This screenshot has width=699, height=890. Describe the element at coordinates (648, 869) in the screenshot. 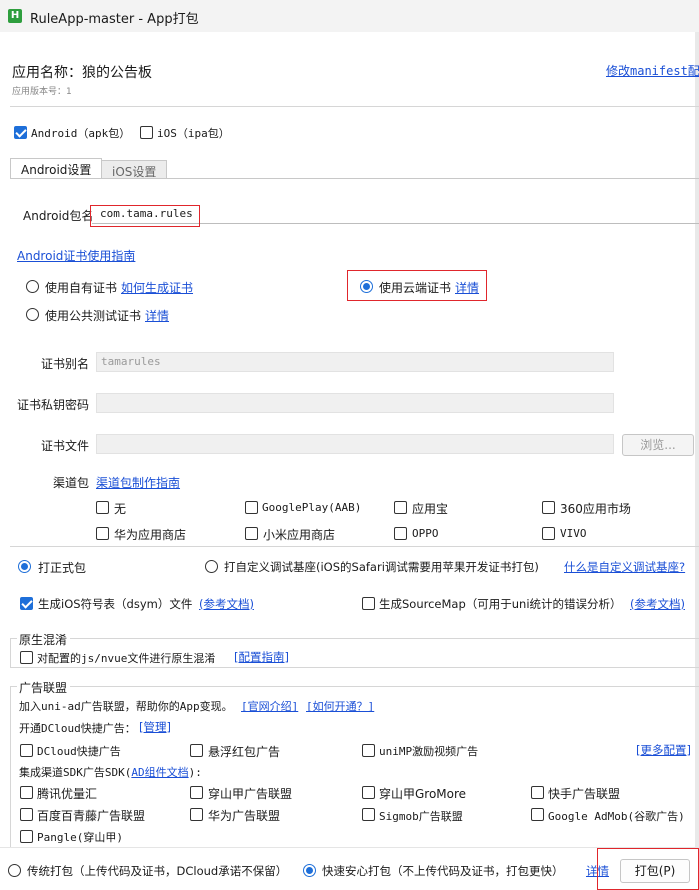

I see `pack-button-highlight-box` at that location.